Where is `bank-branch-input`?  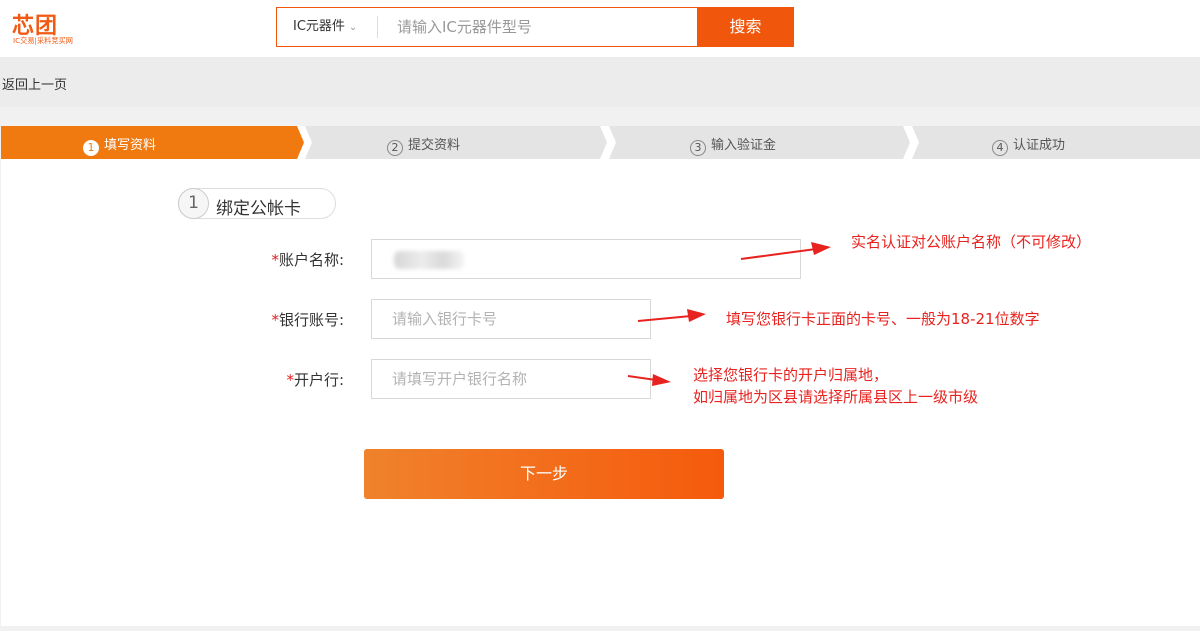 bank-branch-input is located at coordinates (511, 379).